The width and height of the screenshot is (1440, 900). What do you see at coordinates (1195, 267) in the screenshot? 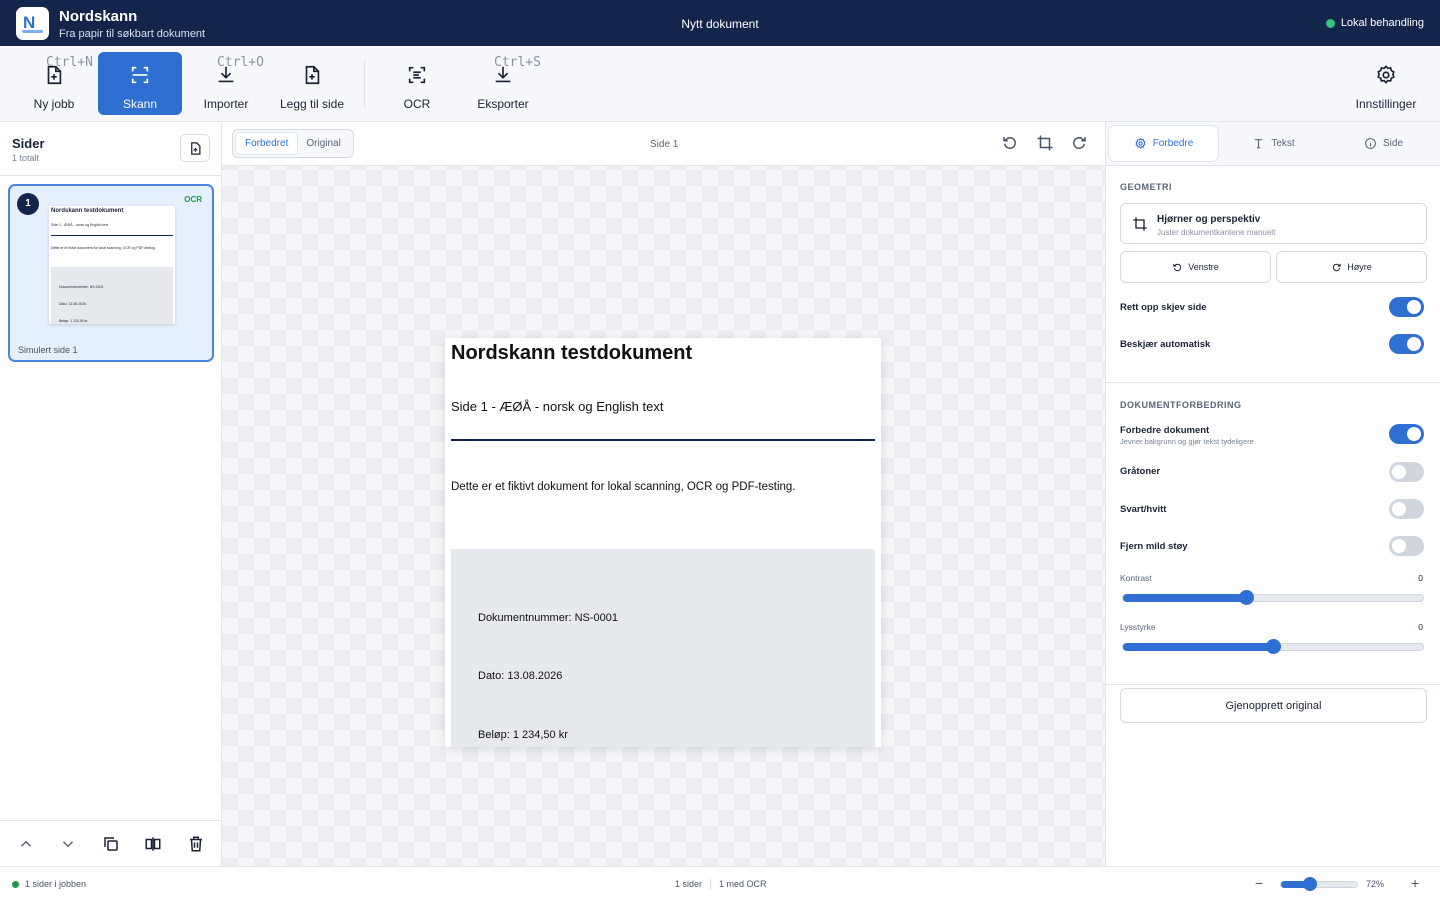
I see `rotate-left-button: Venstre` at bounding box center [1195, 267].